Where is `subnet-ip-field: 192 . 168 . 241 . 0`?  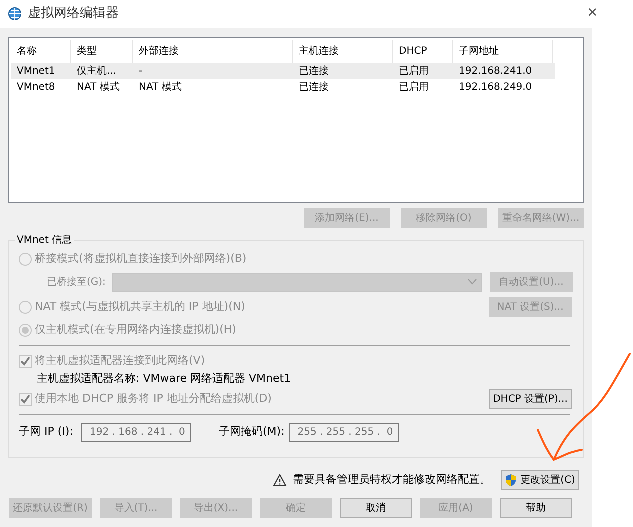
subnet-ip-field: 192 . 168 . 241 . 0 is located at coordinates (136, 432).